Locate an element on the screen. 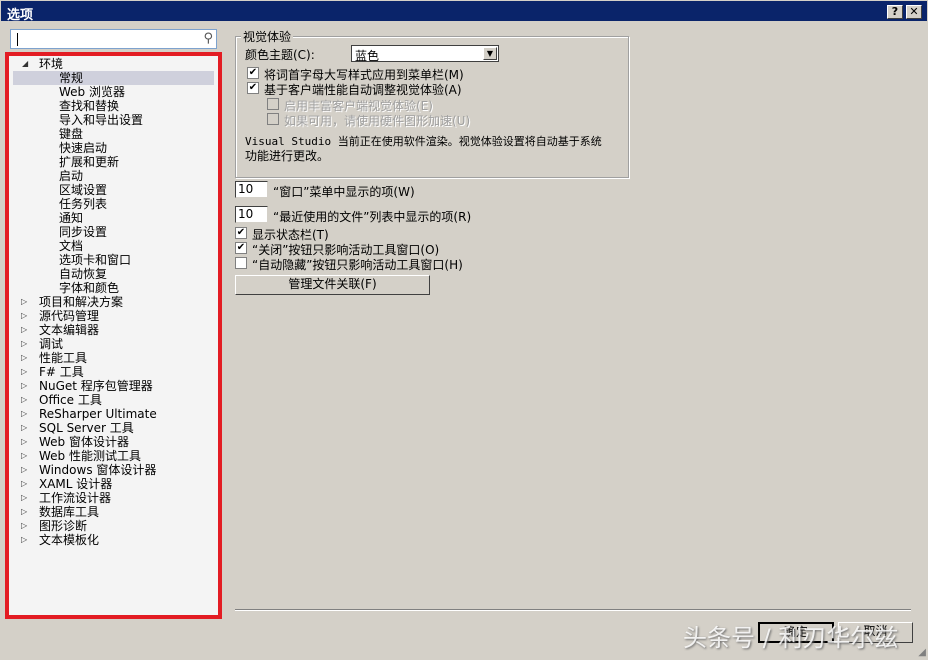 The height and width of the screenshot is (660, 928). tree-item-label: Web 性能测试工具 is located at coordinates (90, 456).